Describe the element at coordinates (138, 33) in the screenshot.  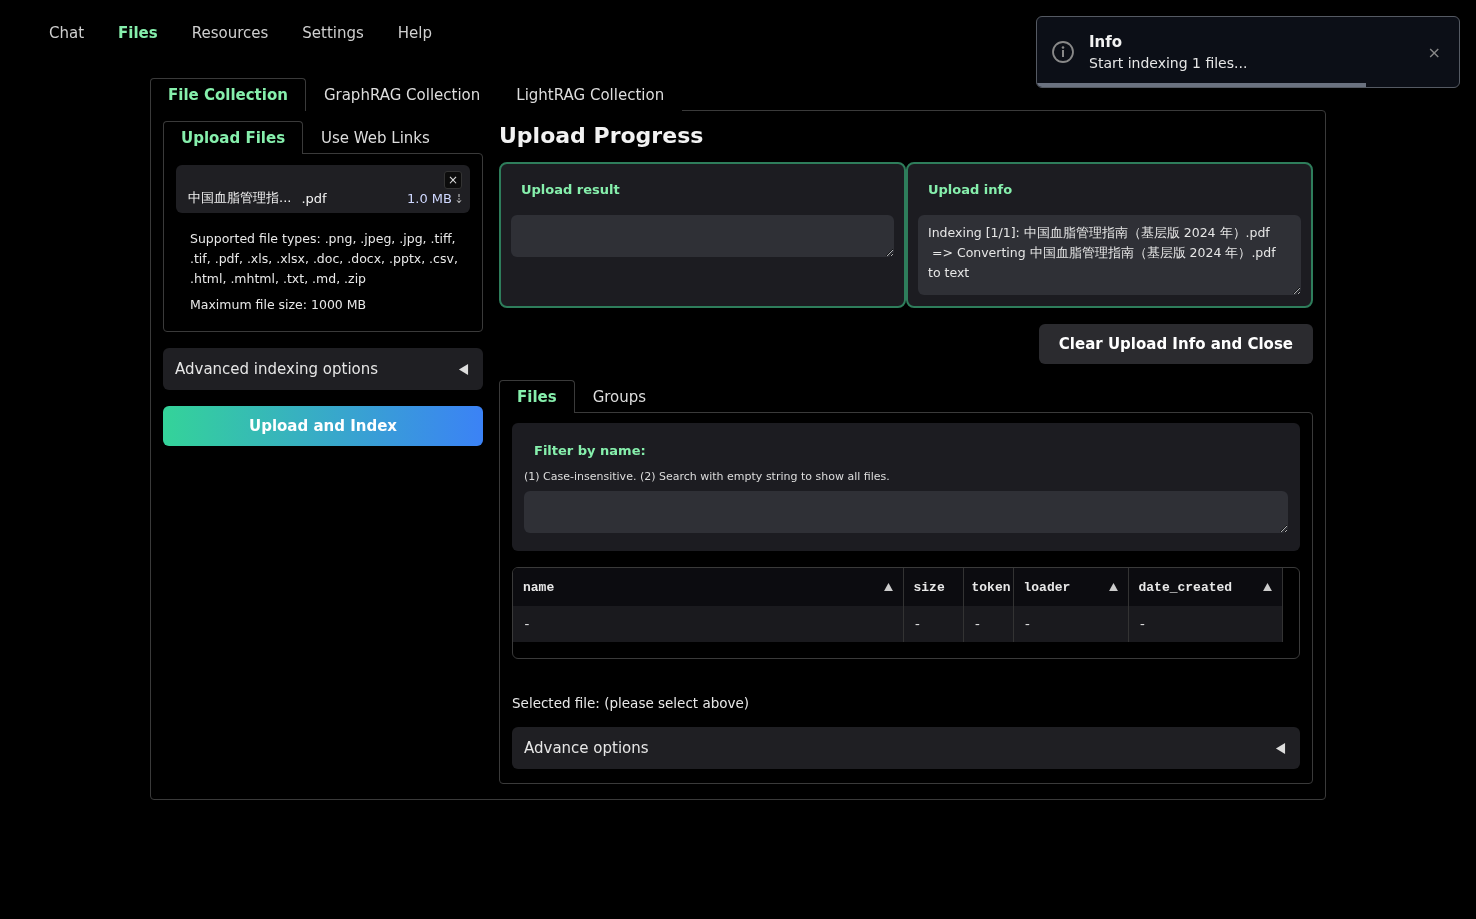
I see `nav-link: Files` at that location.